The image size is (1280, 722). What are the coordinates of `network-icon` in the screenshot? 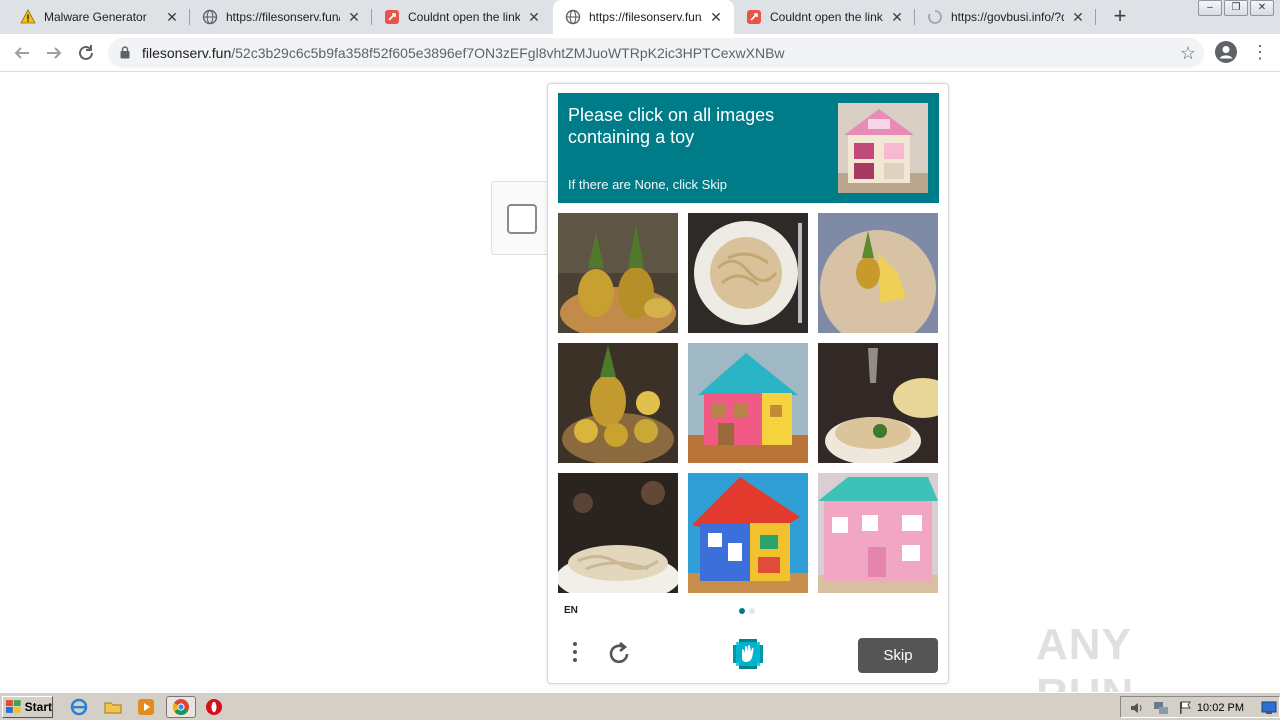 It's located at (1161, 708).